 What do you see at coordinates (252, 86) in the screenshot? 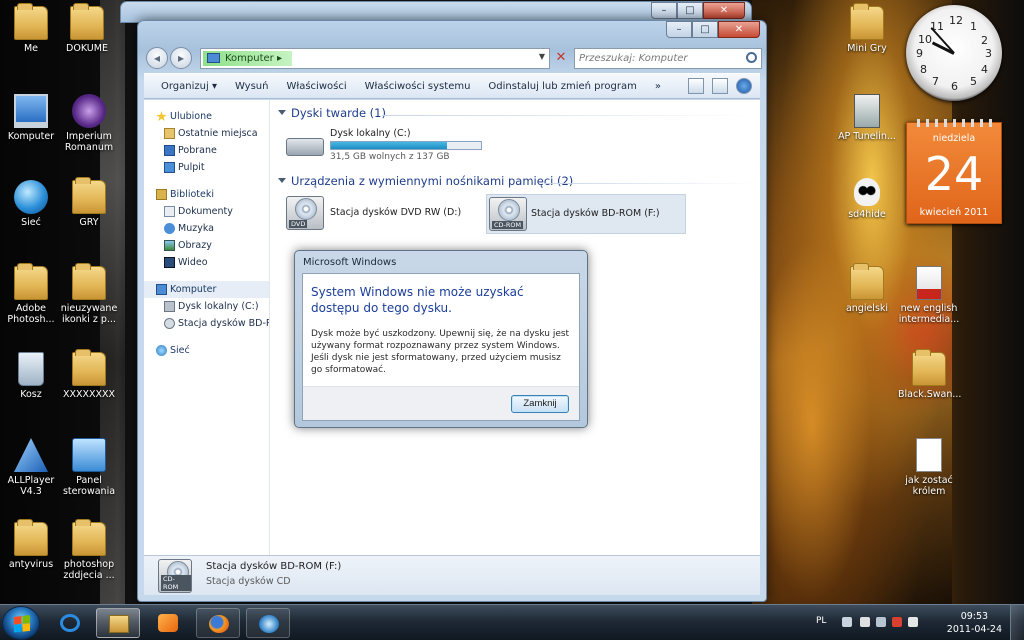
I see `eject-button: Wysuń` at bounding box center [252, 86].